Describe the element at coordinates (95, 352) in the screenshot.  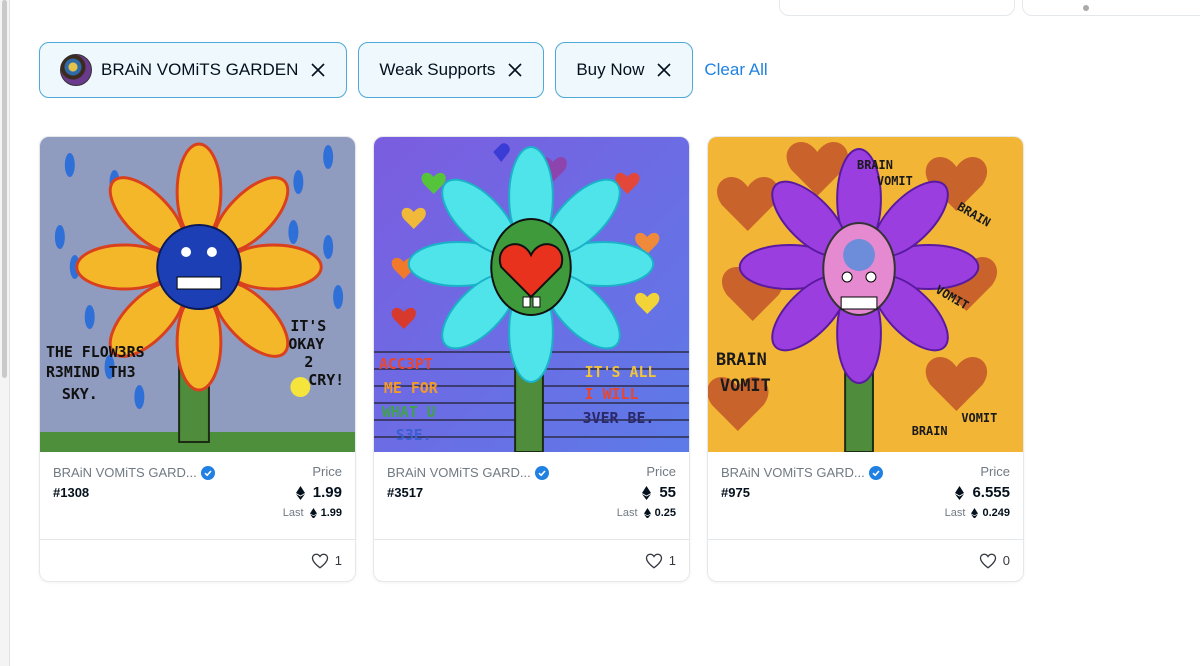
I see `art-text: THE FLOW3RS` at that location.